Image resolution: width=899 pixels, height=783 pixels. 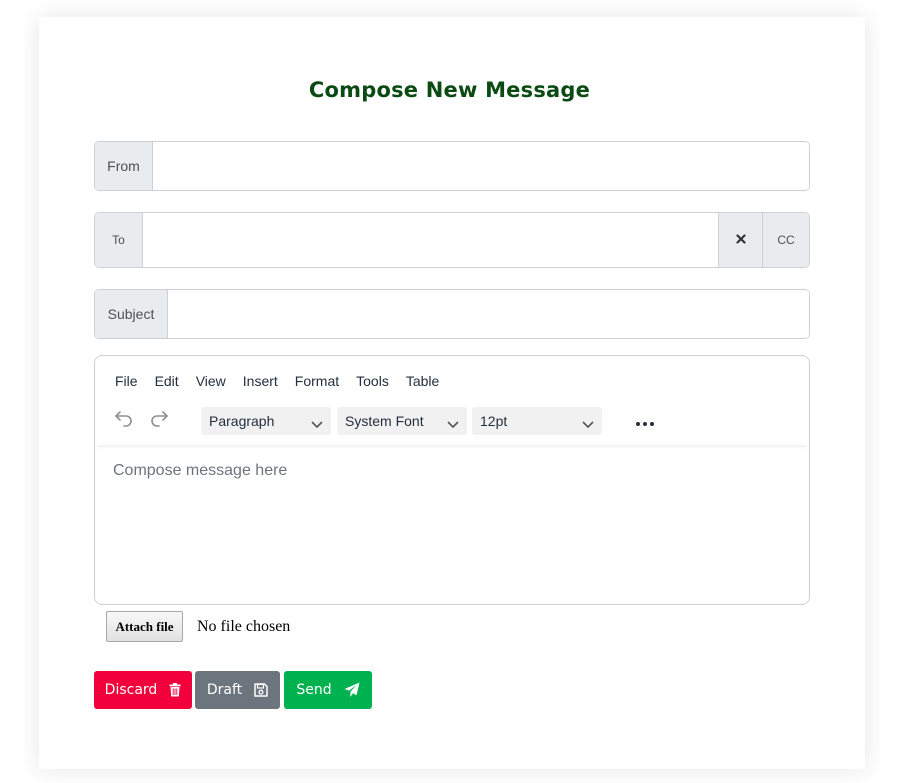 I want to click on file-status: No file chosen, so click(x=244, y=626).